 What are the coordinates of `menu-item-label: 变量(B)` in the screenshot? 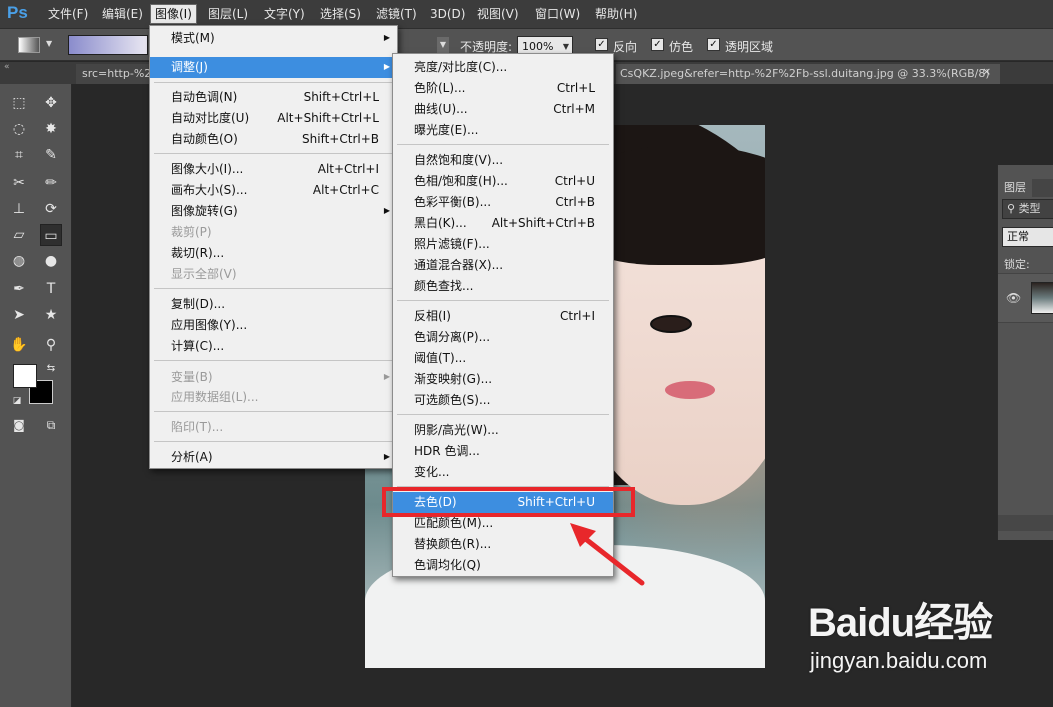 It's located at (192, 377).